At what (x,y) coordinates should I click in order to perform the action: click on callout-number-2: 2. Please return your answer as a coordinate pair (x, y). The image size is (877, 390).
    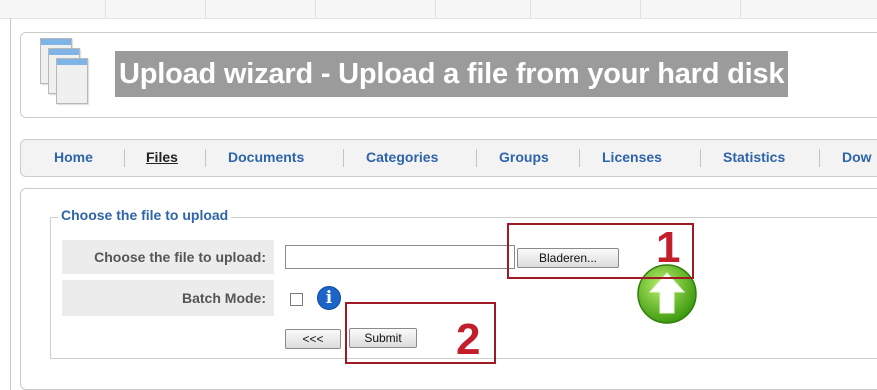
    Looking at the image, I should click on (468, 339).